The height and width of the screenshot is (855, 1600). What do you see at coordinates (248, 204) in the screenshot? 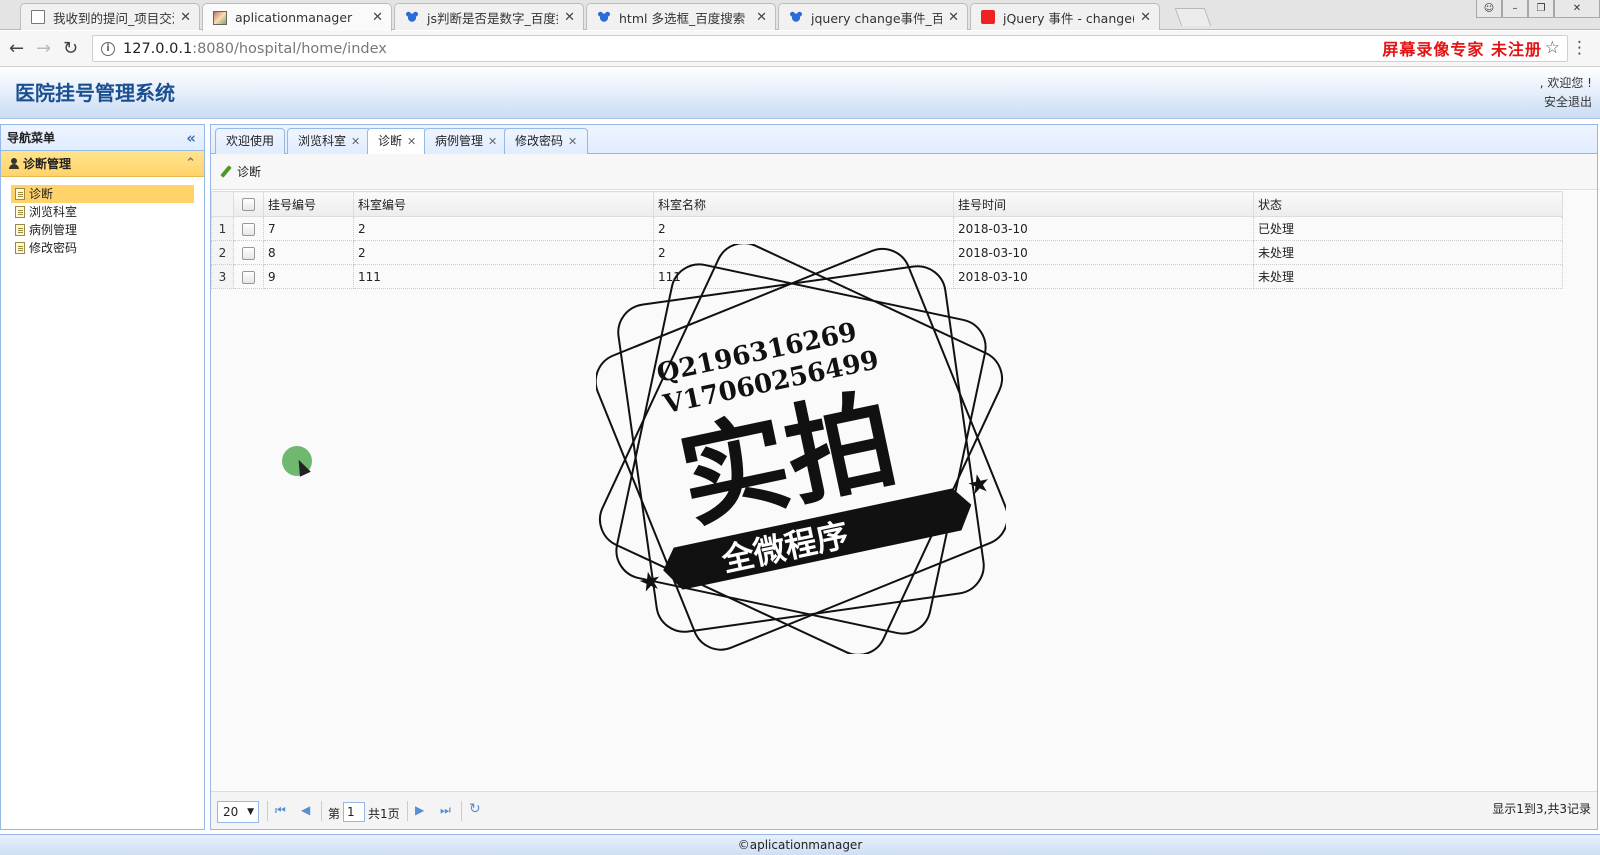
I see `select-all-checkbox` at bounding box center [248, 204].